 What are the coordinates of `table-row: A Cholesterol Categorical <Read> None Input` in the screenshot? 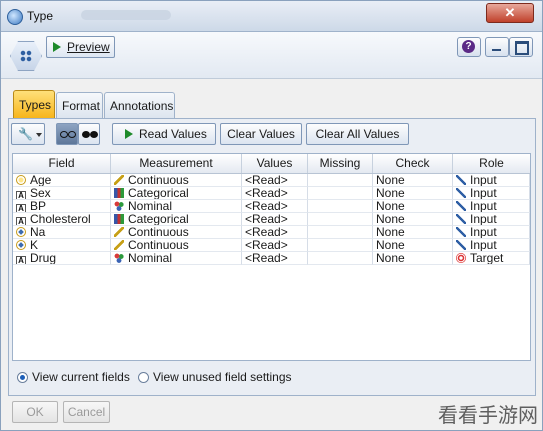 It's located at (271, 219).